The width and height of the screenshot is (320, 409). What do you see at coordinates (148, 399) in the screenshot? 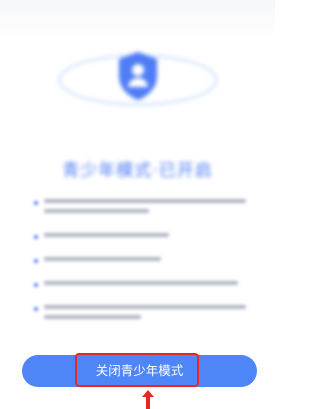
I see `arrow-up-icon` at bounding box center [148, 399].